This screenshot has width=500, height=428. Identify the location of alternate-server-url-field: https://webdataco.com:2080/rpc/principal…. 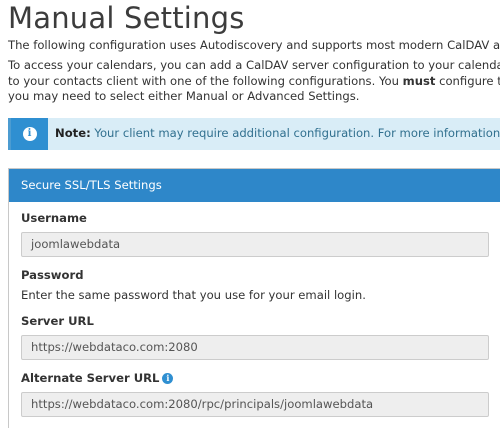
(255, 404).